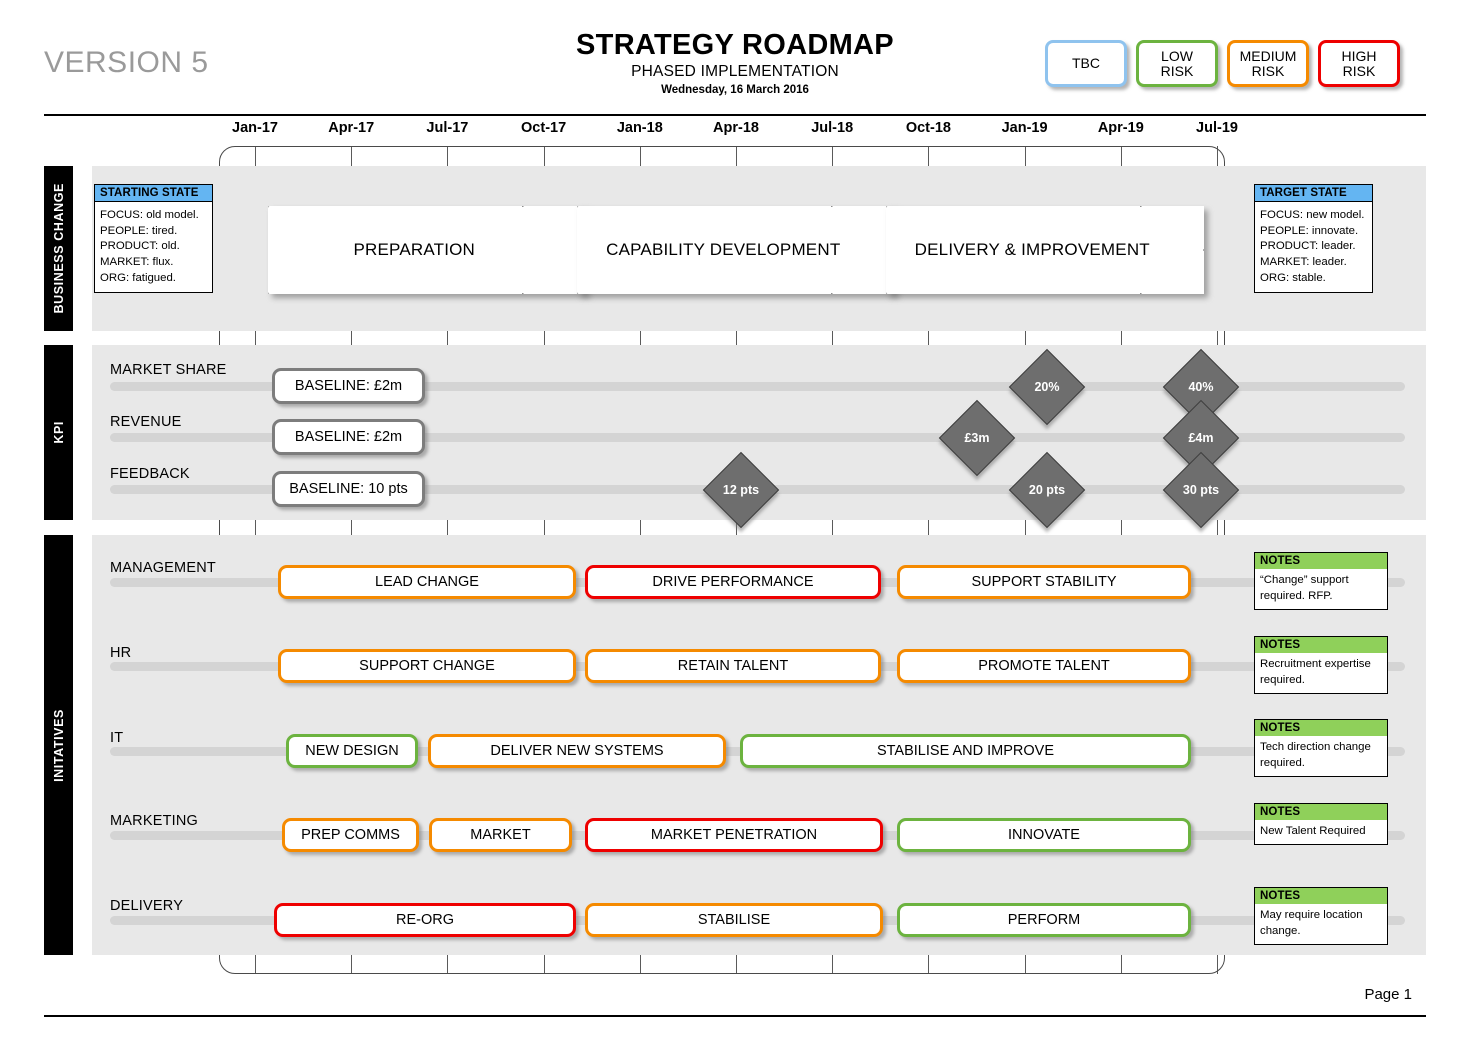  I want to click on footer-divider, so click(735, 1016).